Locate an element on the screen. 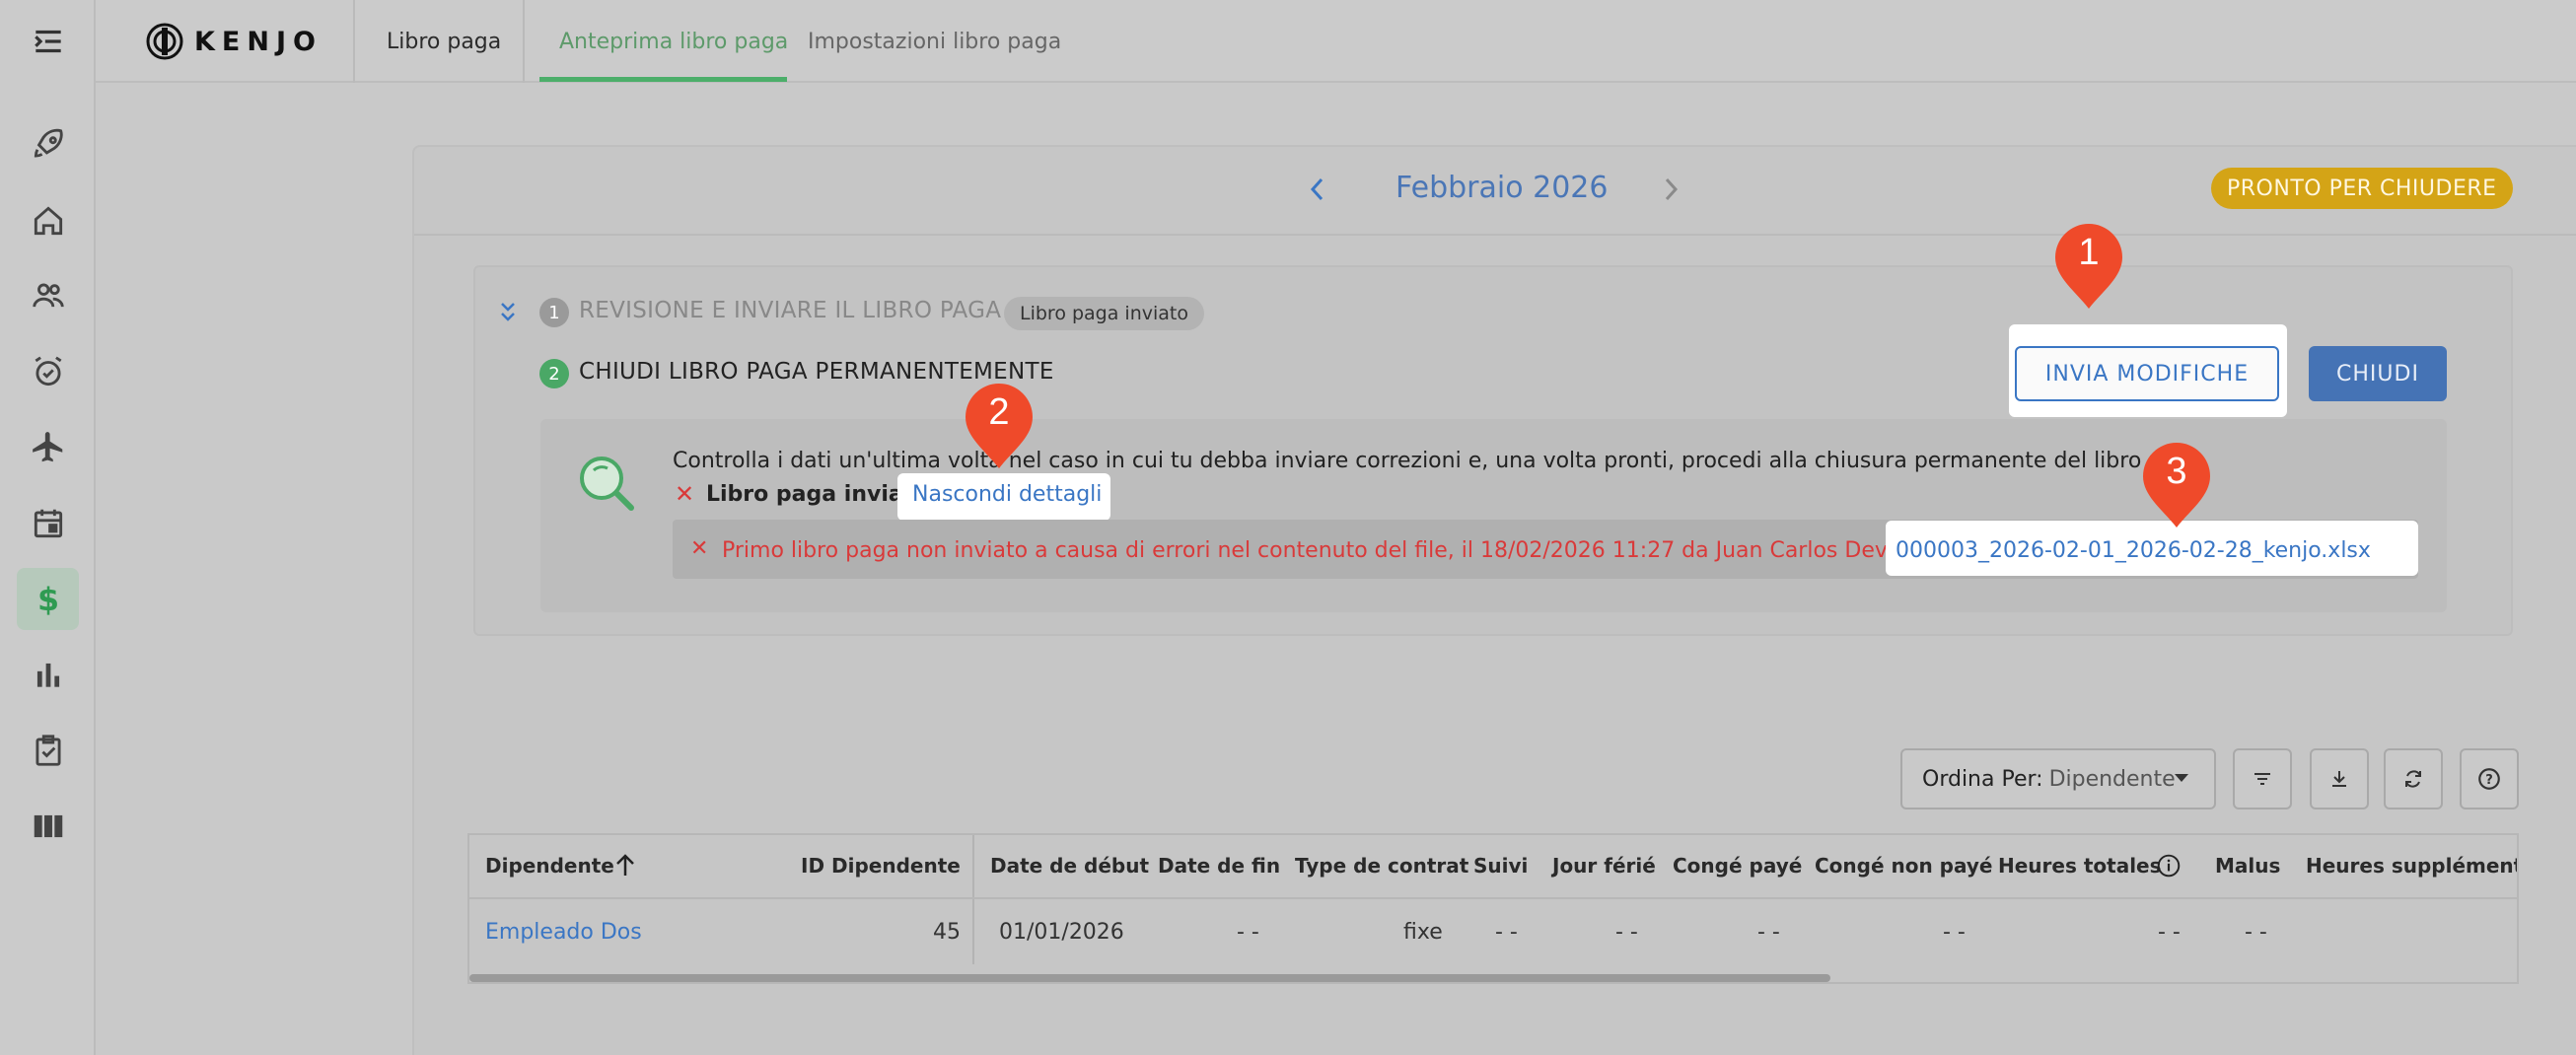 This screenshot has width=2576, height=1055. sort-select: Ordina Per: Dipendente is located at coordinates (2058, 779).